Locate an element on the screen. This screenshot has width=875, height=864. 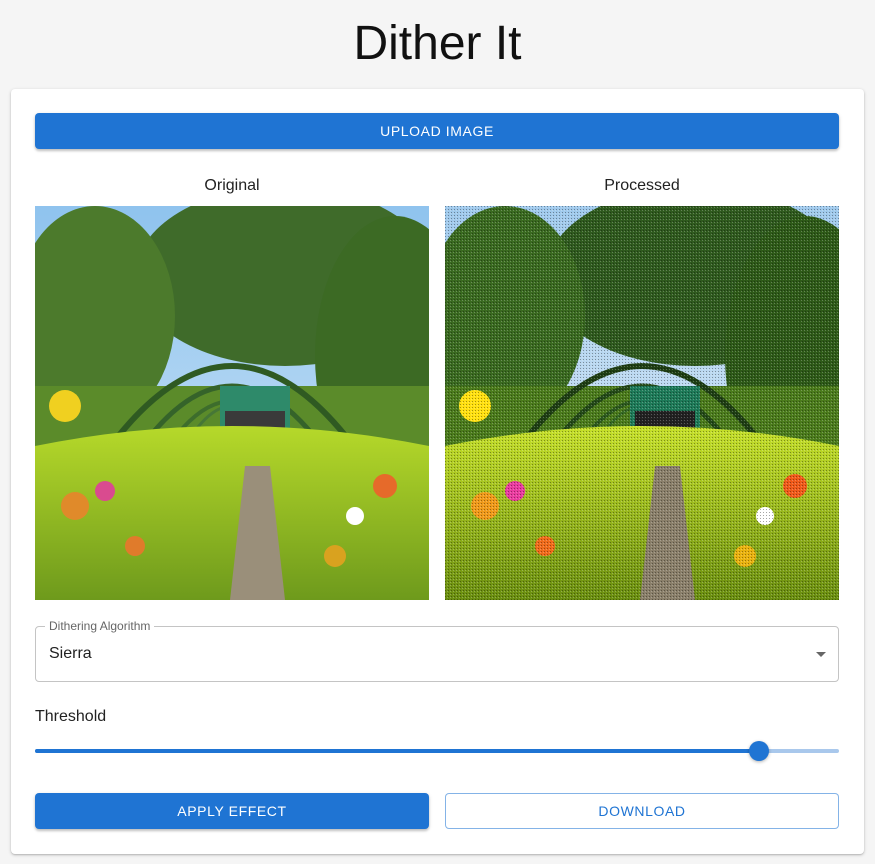
original-label: Original is located at coordinates (232, 185).